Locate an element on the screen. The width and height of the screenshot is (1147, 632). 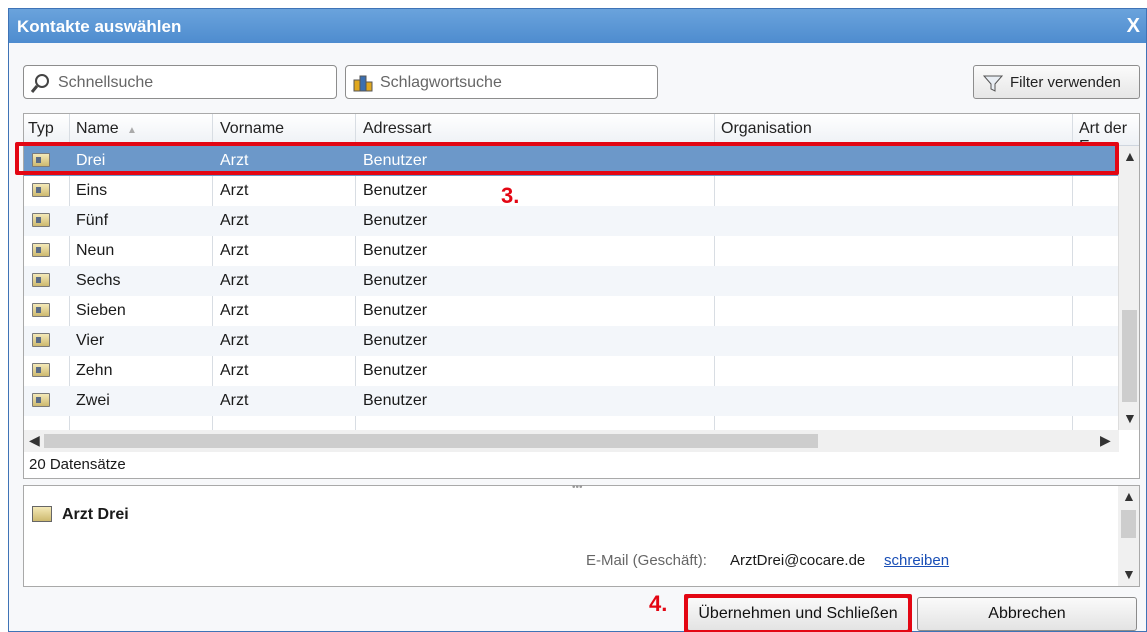
cell-name: Eins is located at coordinates (92, 190).